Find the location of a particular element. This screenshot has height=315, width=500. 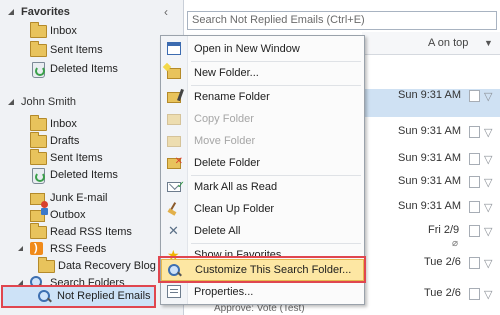

delete-folder-icon is located at coordinates (175, 162).